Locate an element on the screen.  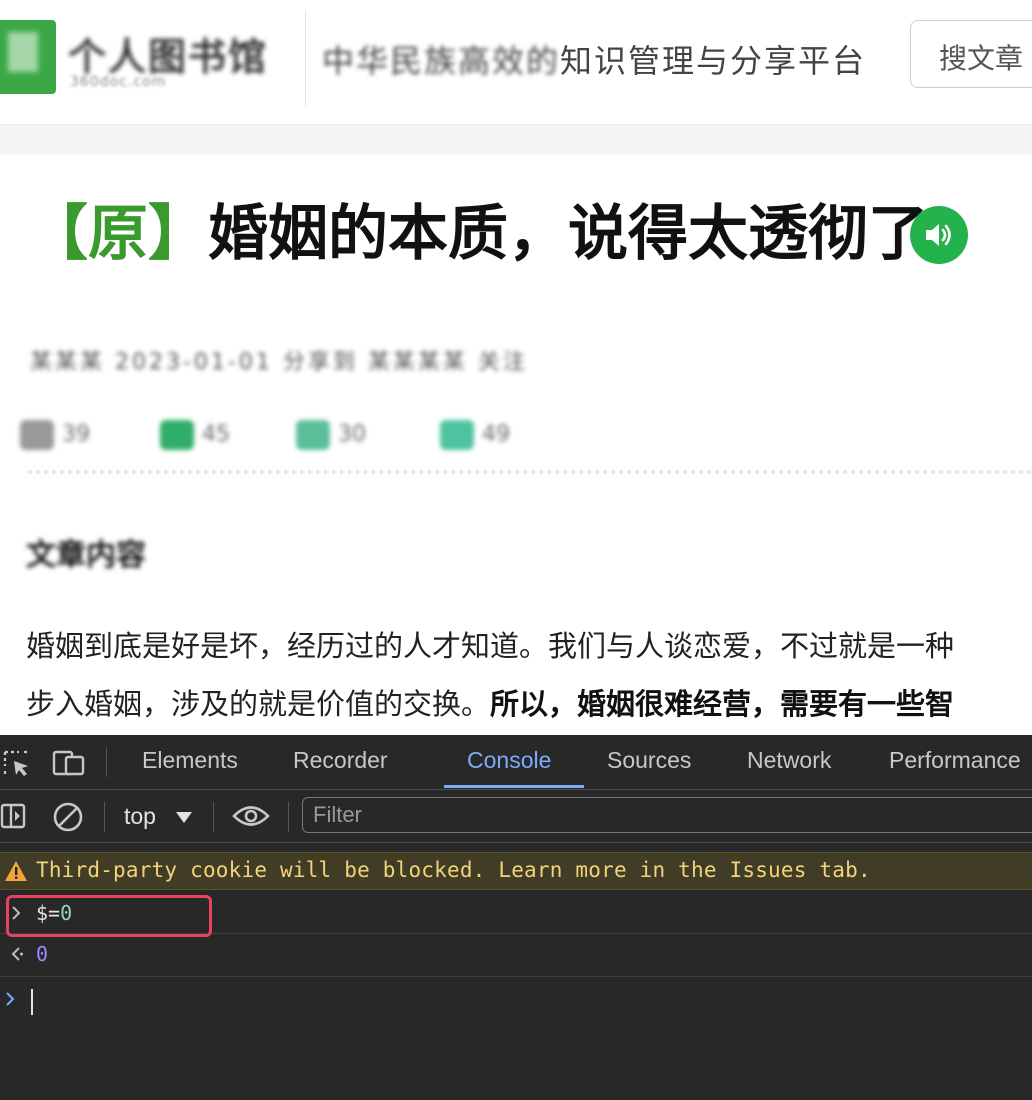
paragraph-2-bold: 所以，婚姻很难经营，需要有一些智 is located at coordinates (722, 704).